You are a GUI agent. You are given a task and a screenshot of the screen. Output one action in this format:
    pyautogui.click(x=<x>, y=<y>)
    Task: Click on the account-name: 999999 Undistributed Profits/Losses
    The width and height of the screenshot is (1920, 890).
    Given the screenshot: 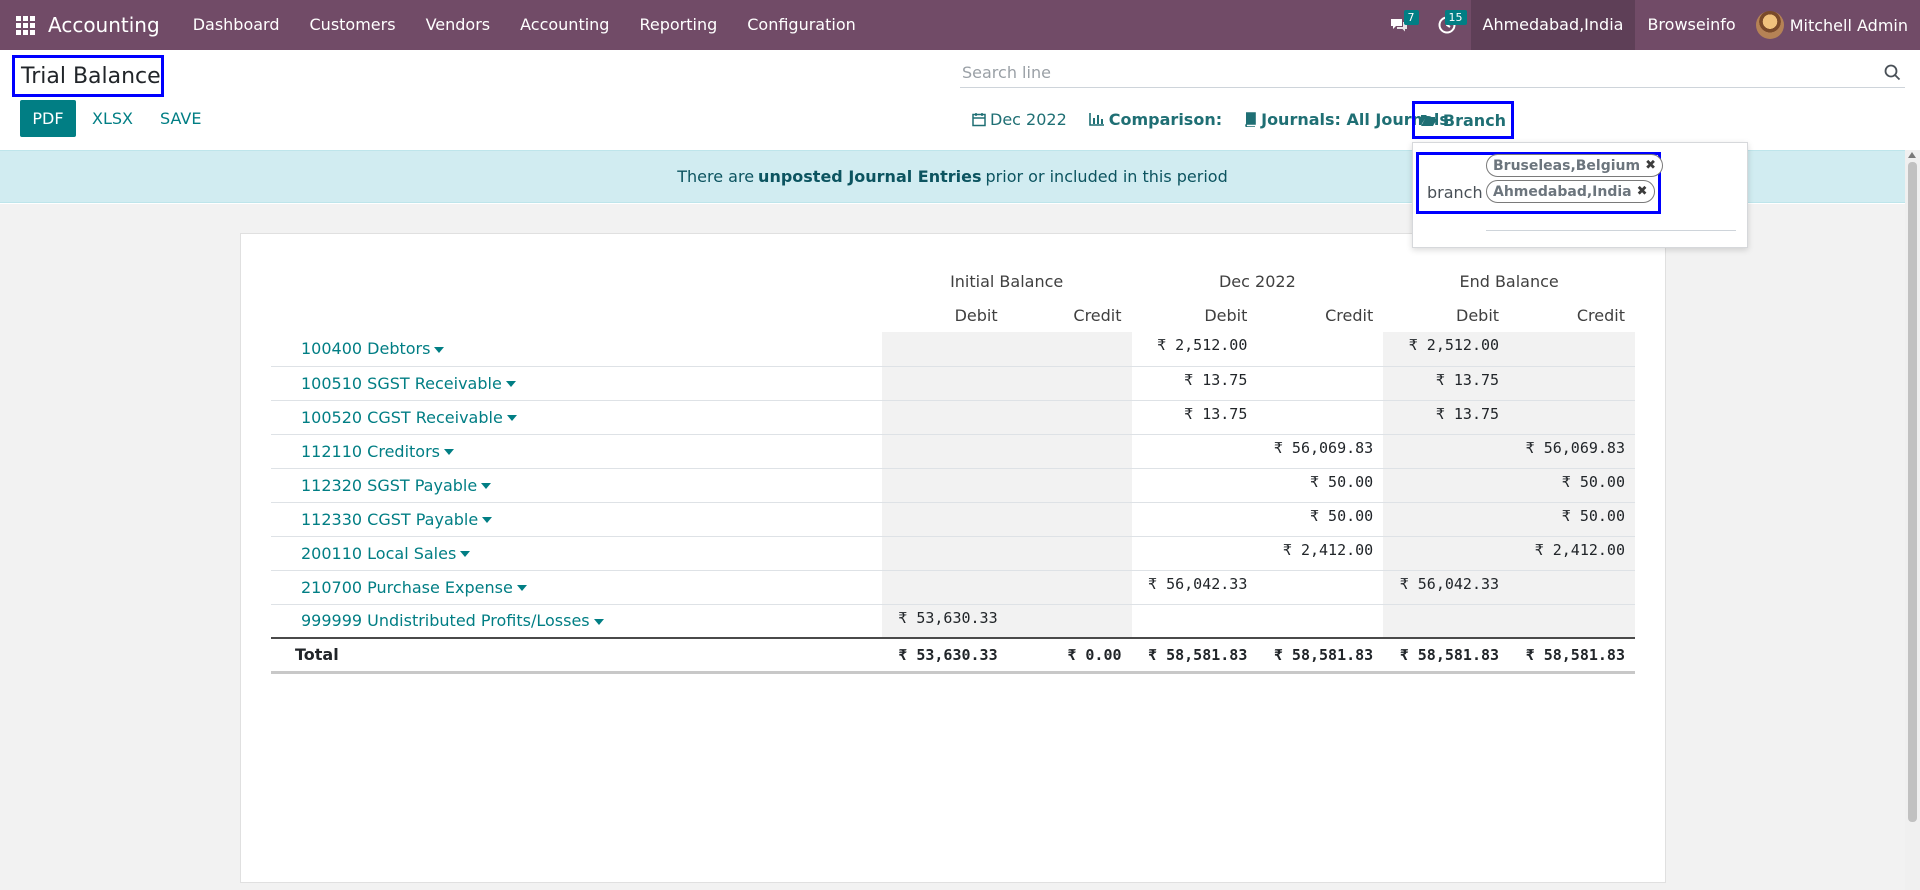 What is the action you would take?
    pyautogui.click(x=445, y=620)
    